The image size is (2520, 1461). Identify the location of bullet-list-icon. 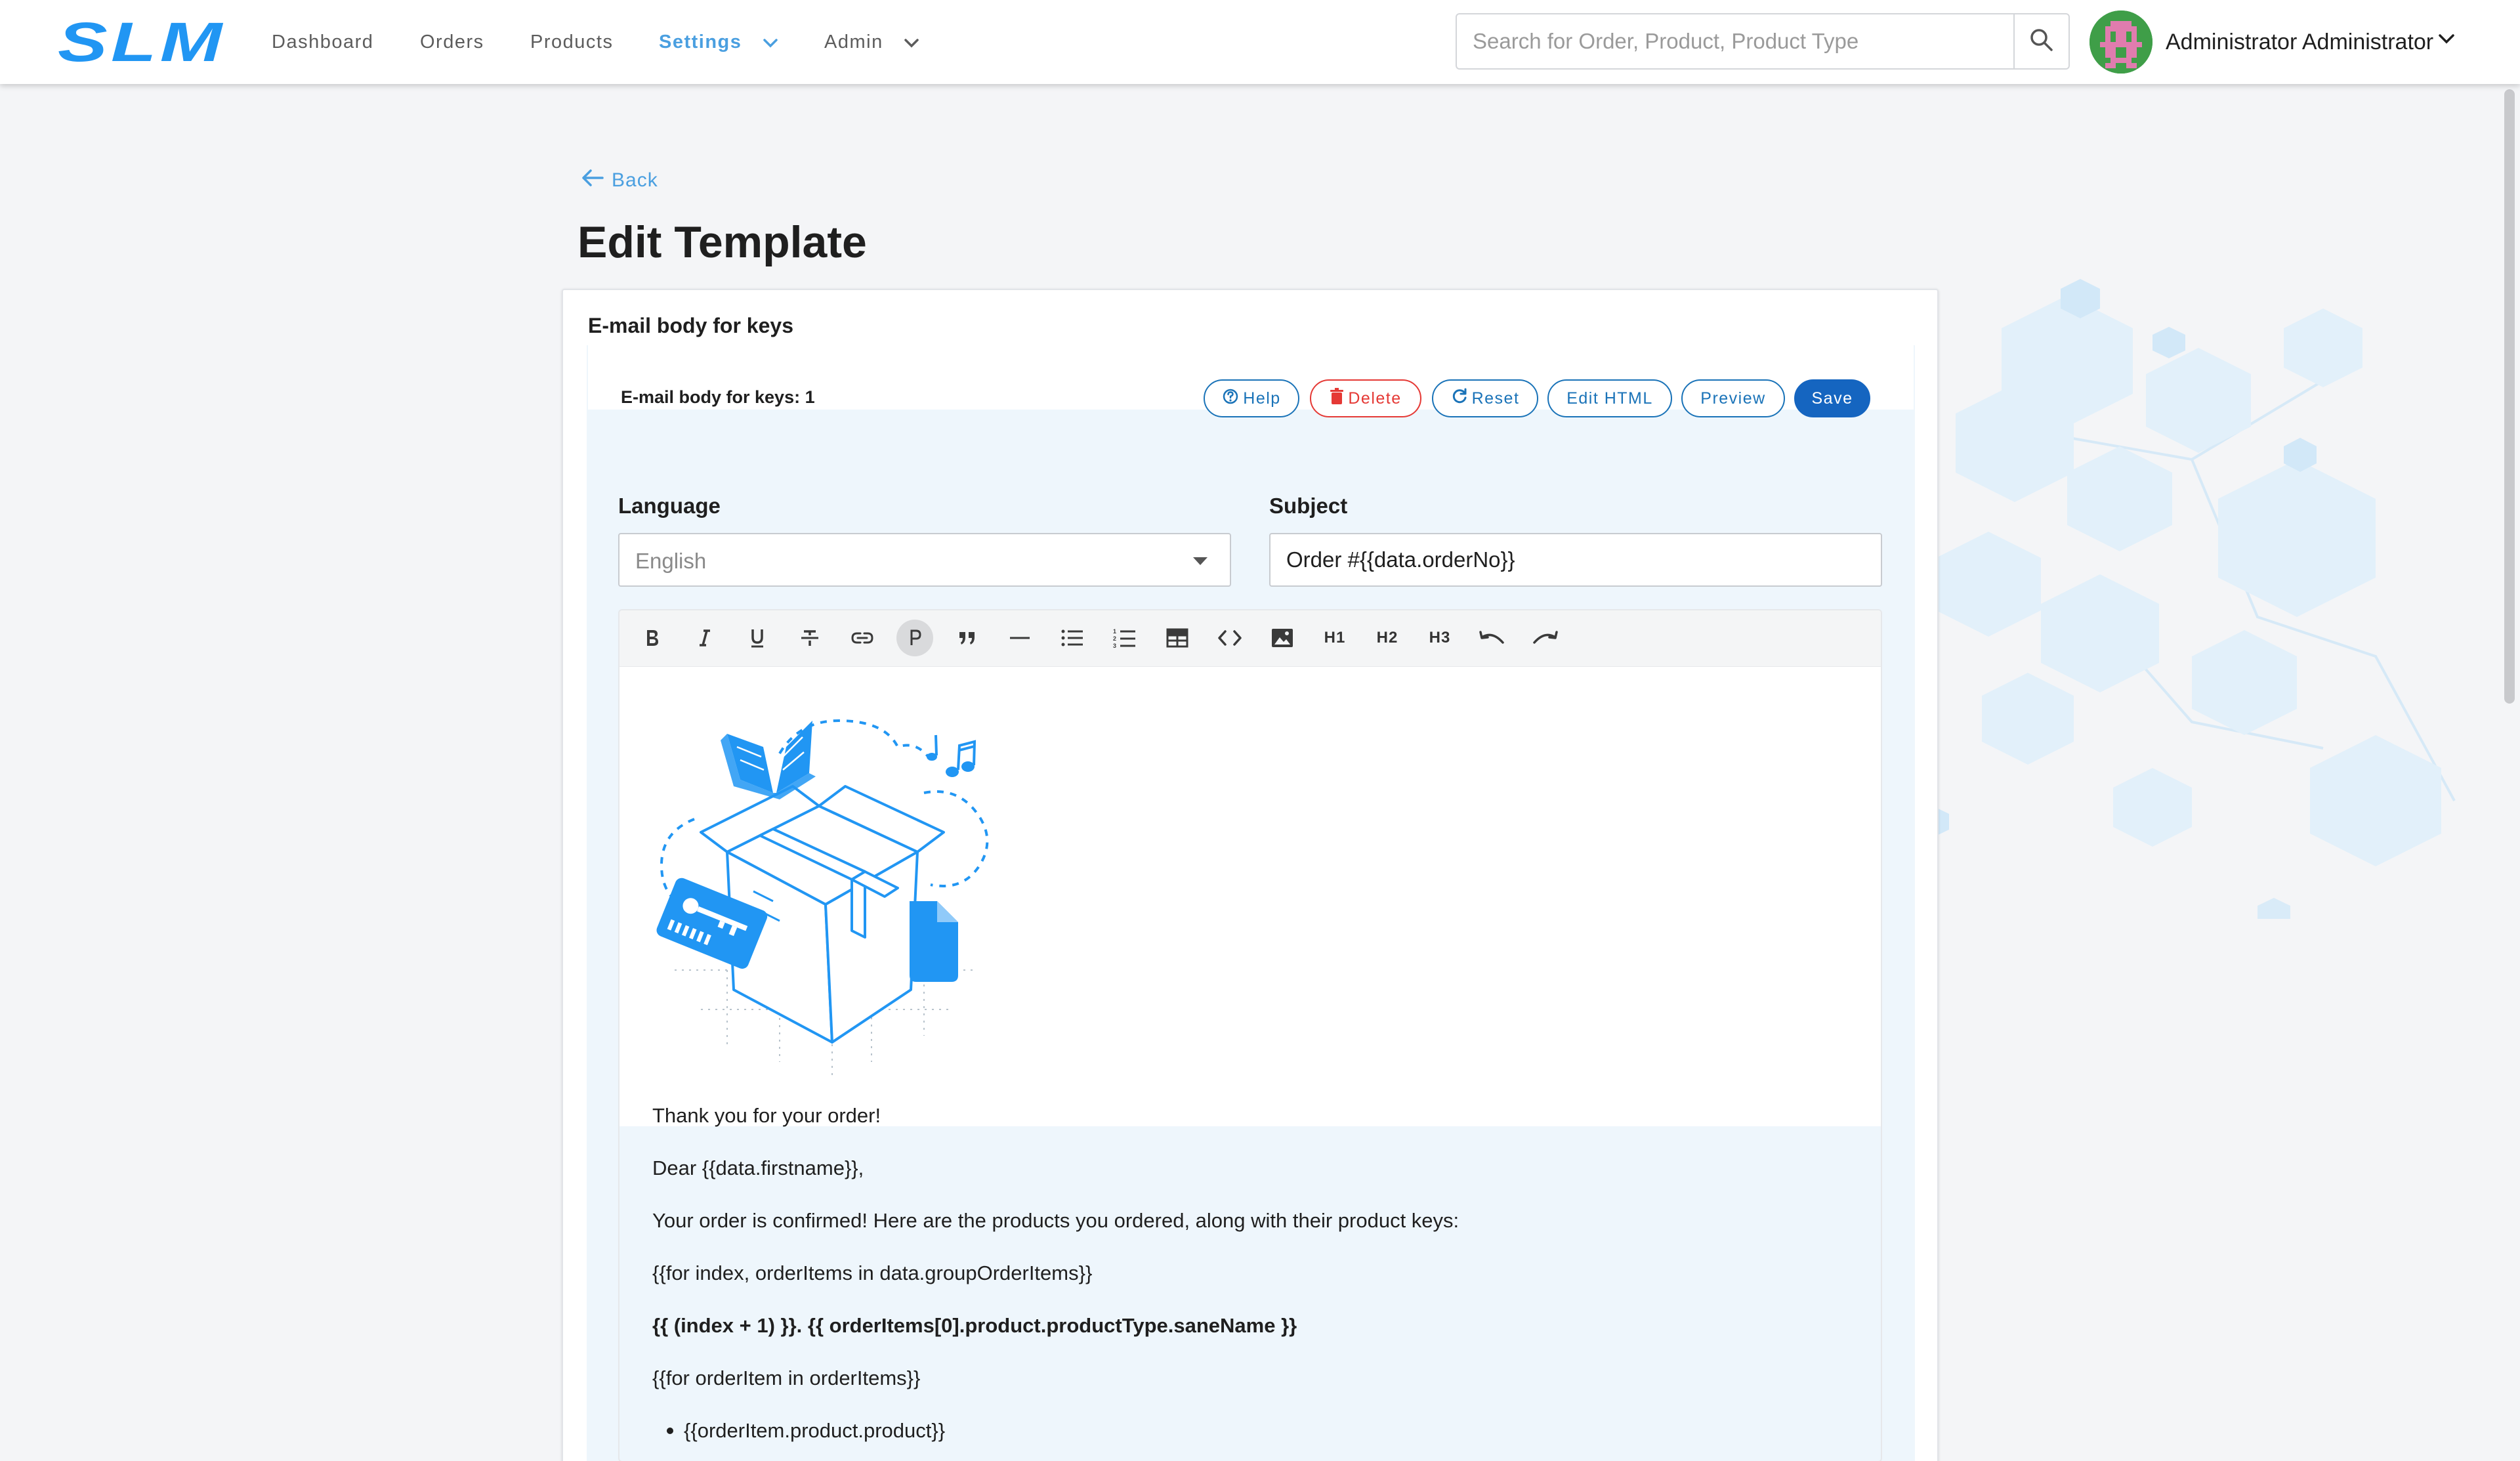
(1072, 638).